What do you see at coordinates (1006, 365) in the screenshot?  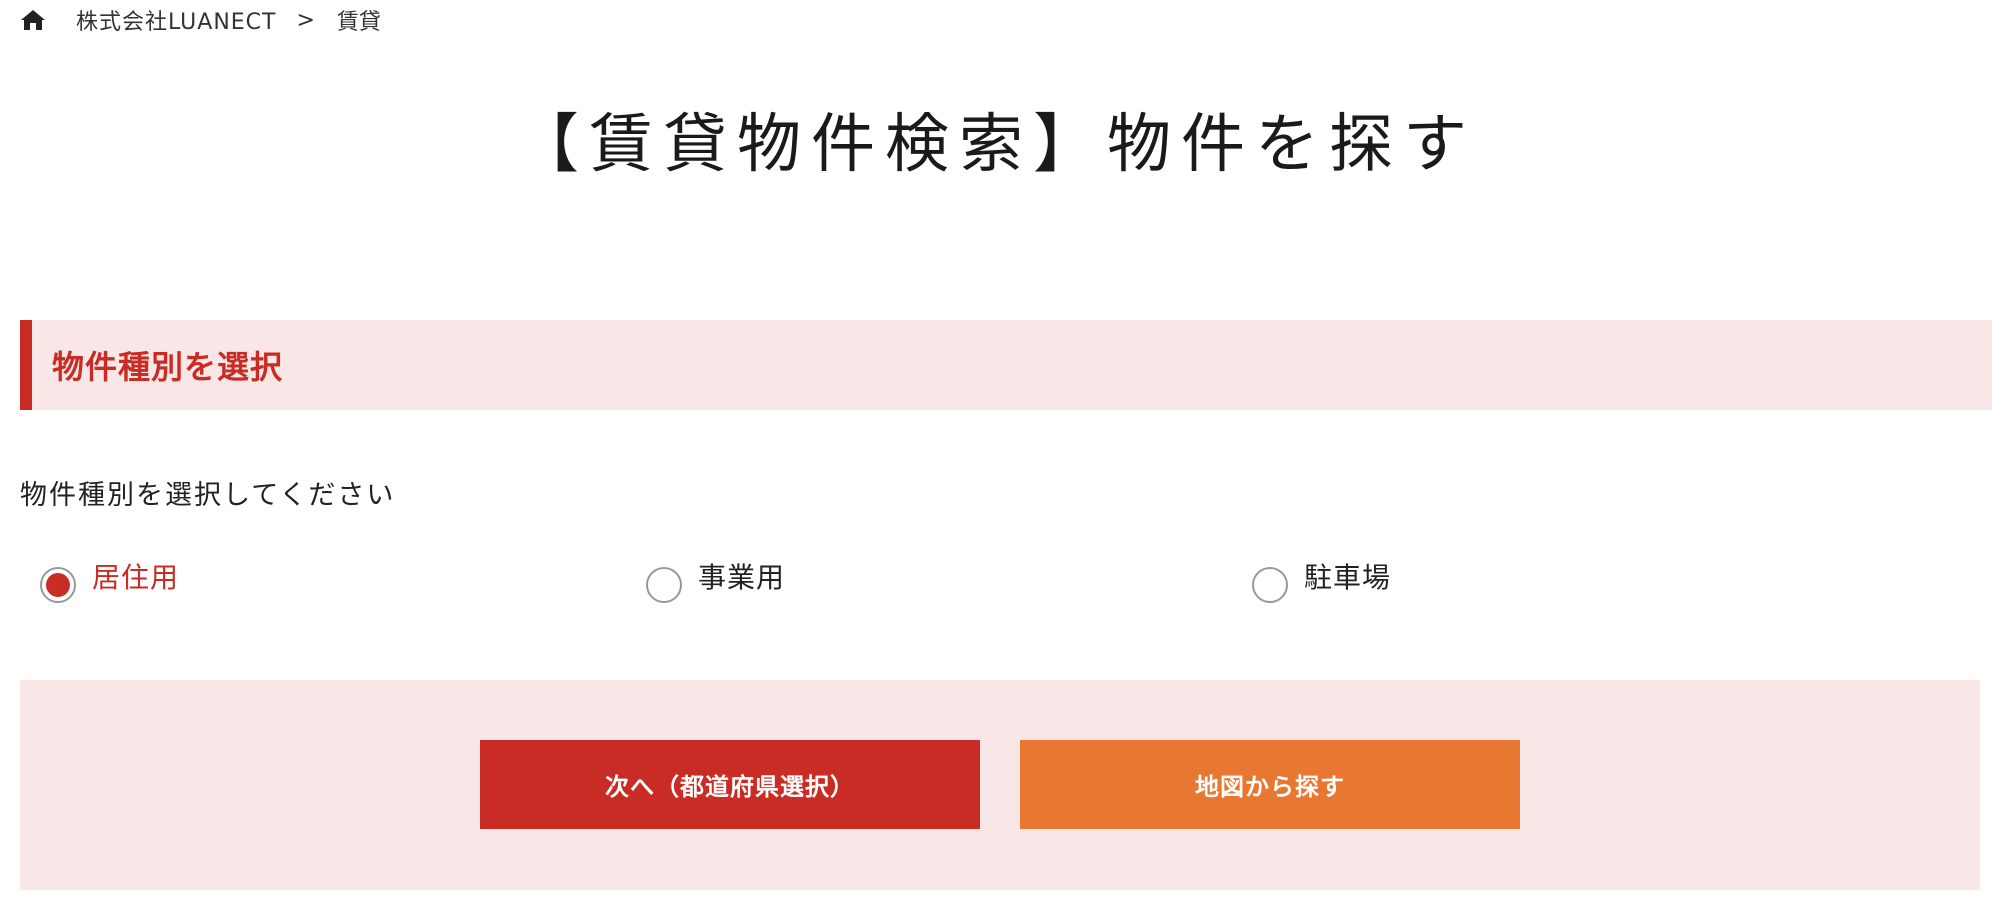 I see `section-header: 物件種別を選択` at bounding box center [1006, 365].